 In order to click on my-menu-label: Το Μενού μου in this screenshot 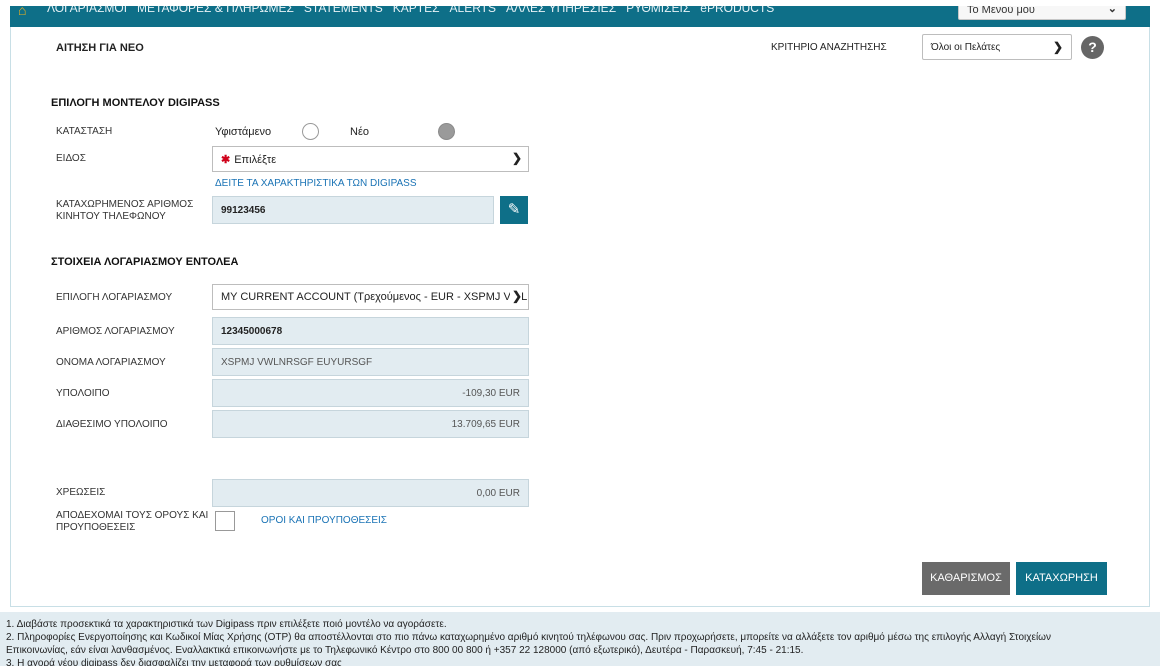, I will do `click(1001, 11)`.